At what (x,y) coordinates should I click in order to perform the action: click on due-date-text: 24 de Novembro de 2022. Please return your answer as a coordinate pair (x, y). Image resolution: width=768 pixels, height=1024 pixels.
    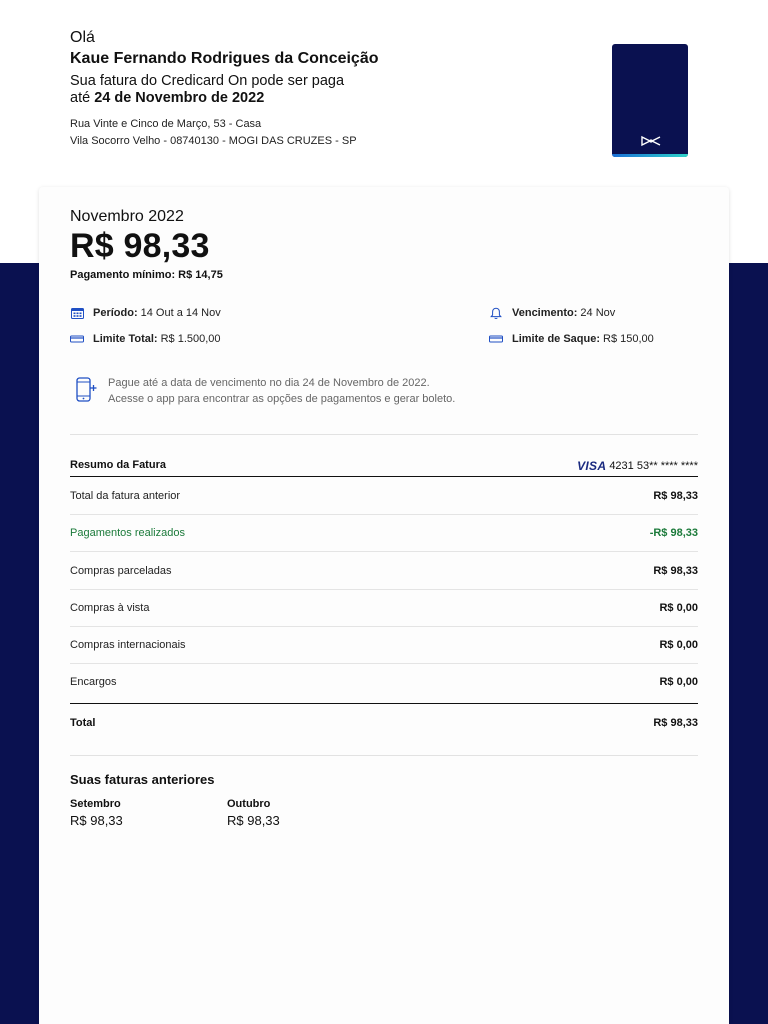
    Looking at the image, I should click on (179, 98).